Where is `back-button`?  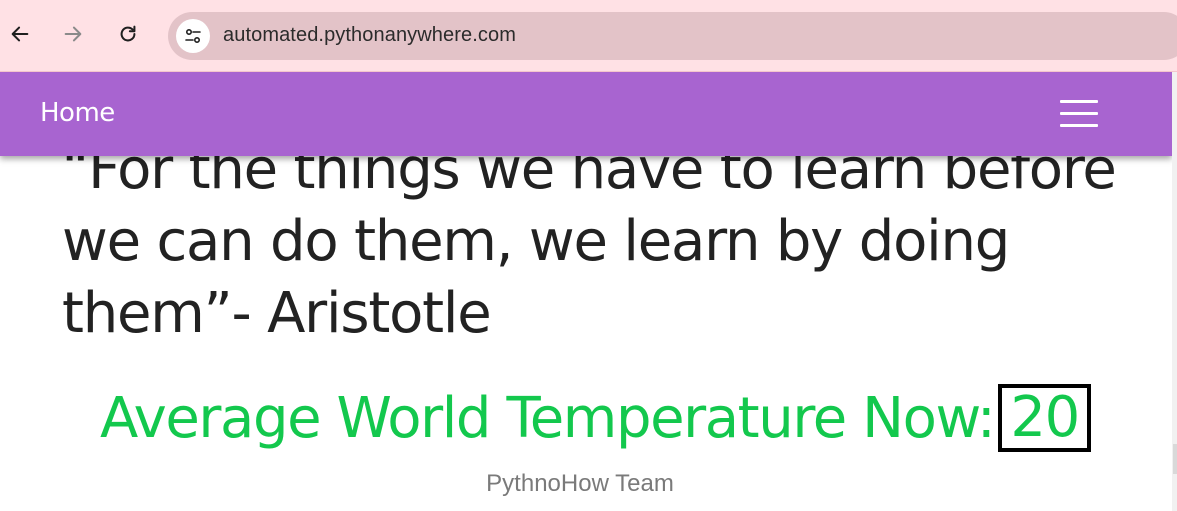 back-button is located at coordinates (20, 34).